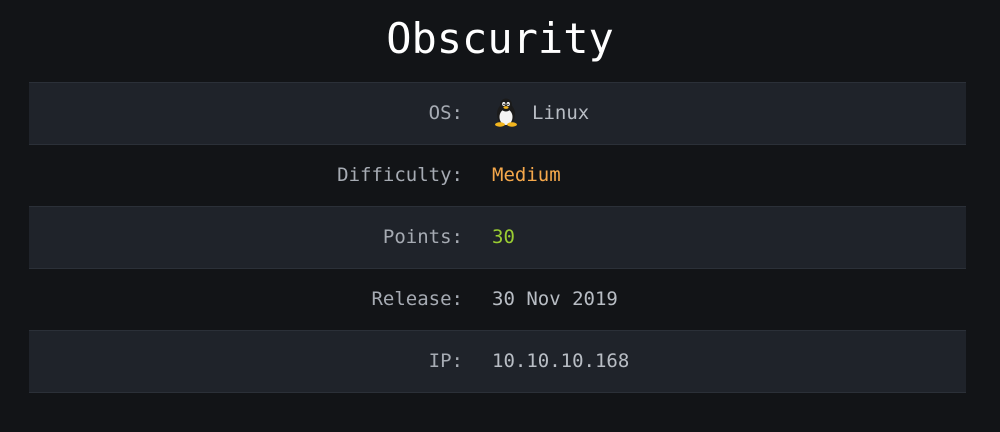  I want to click on machine-title: Obscurity, so click(500, 38).